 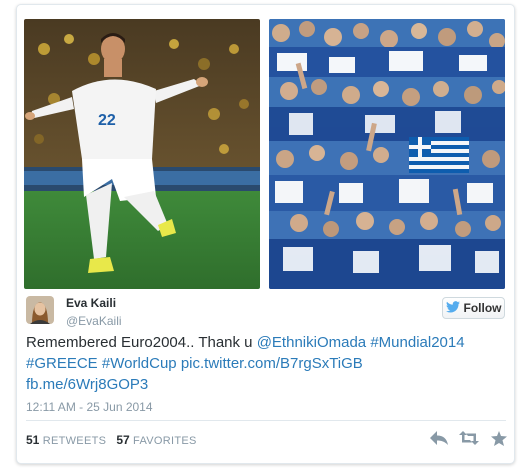 I want to click on hashtag-link: #Mundial2014, so click(x=417, y=342).